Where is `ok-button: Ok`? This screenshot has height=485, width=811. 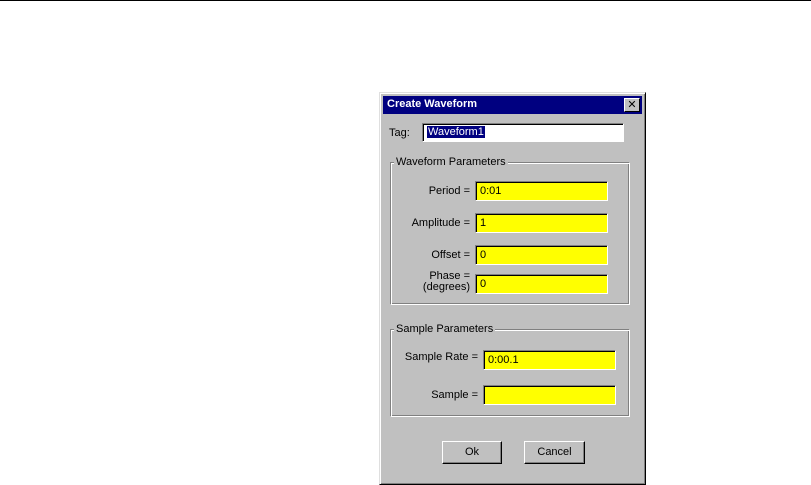
ok-button: Ok is located at coordinates (472, 452).